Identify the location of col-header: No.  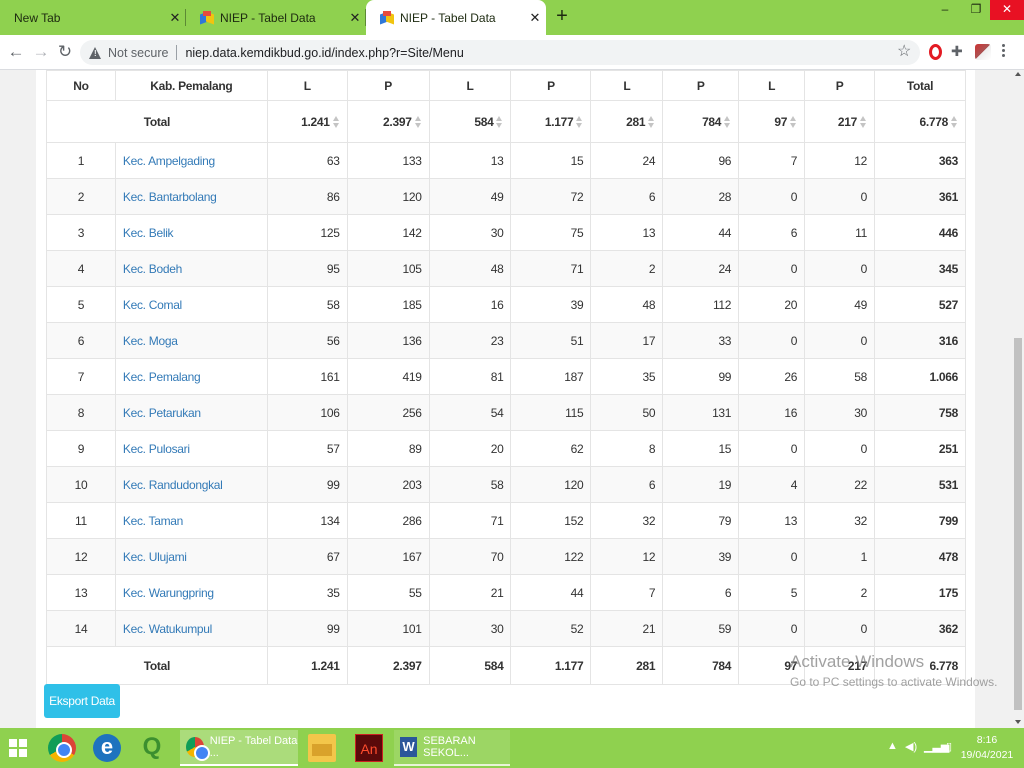
(81, 85).